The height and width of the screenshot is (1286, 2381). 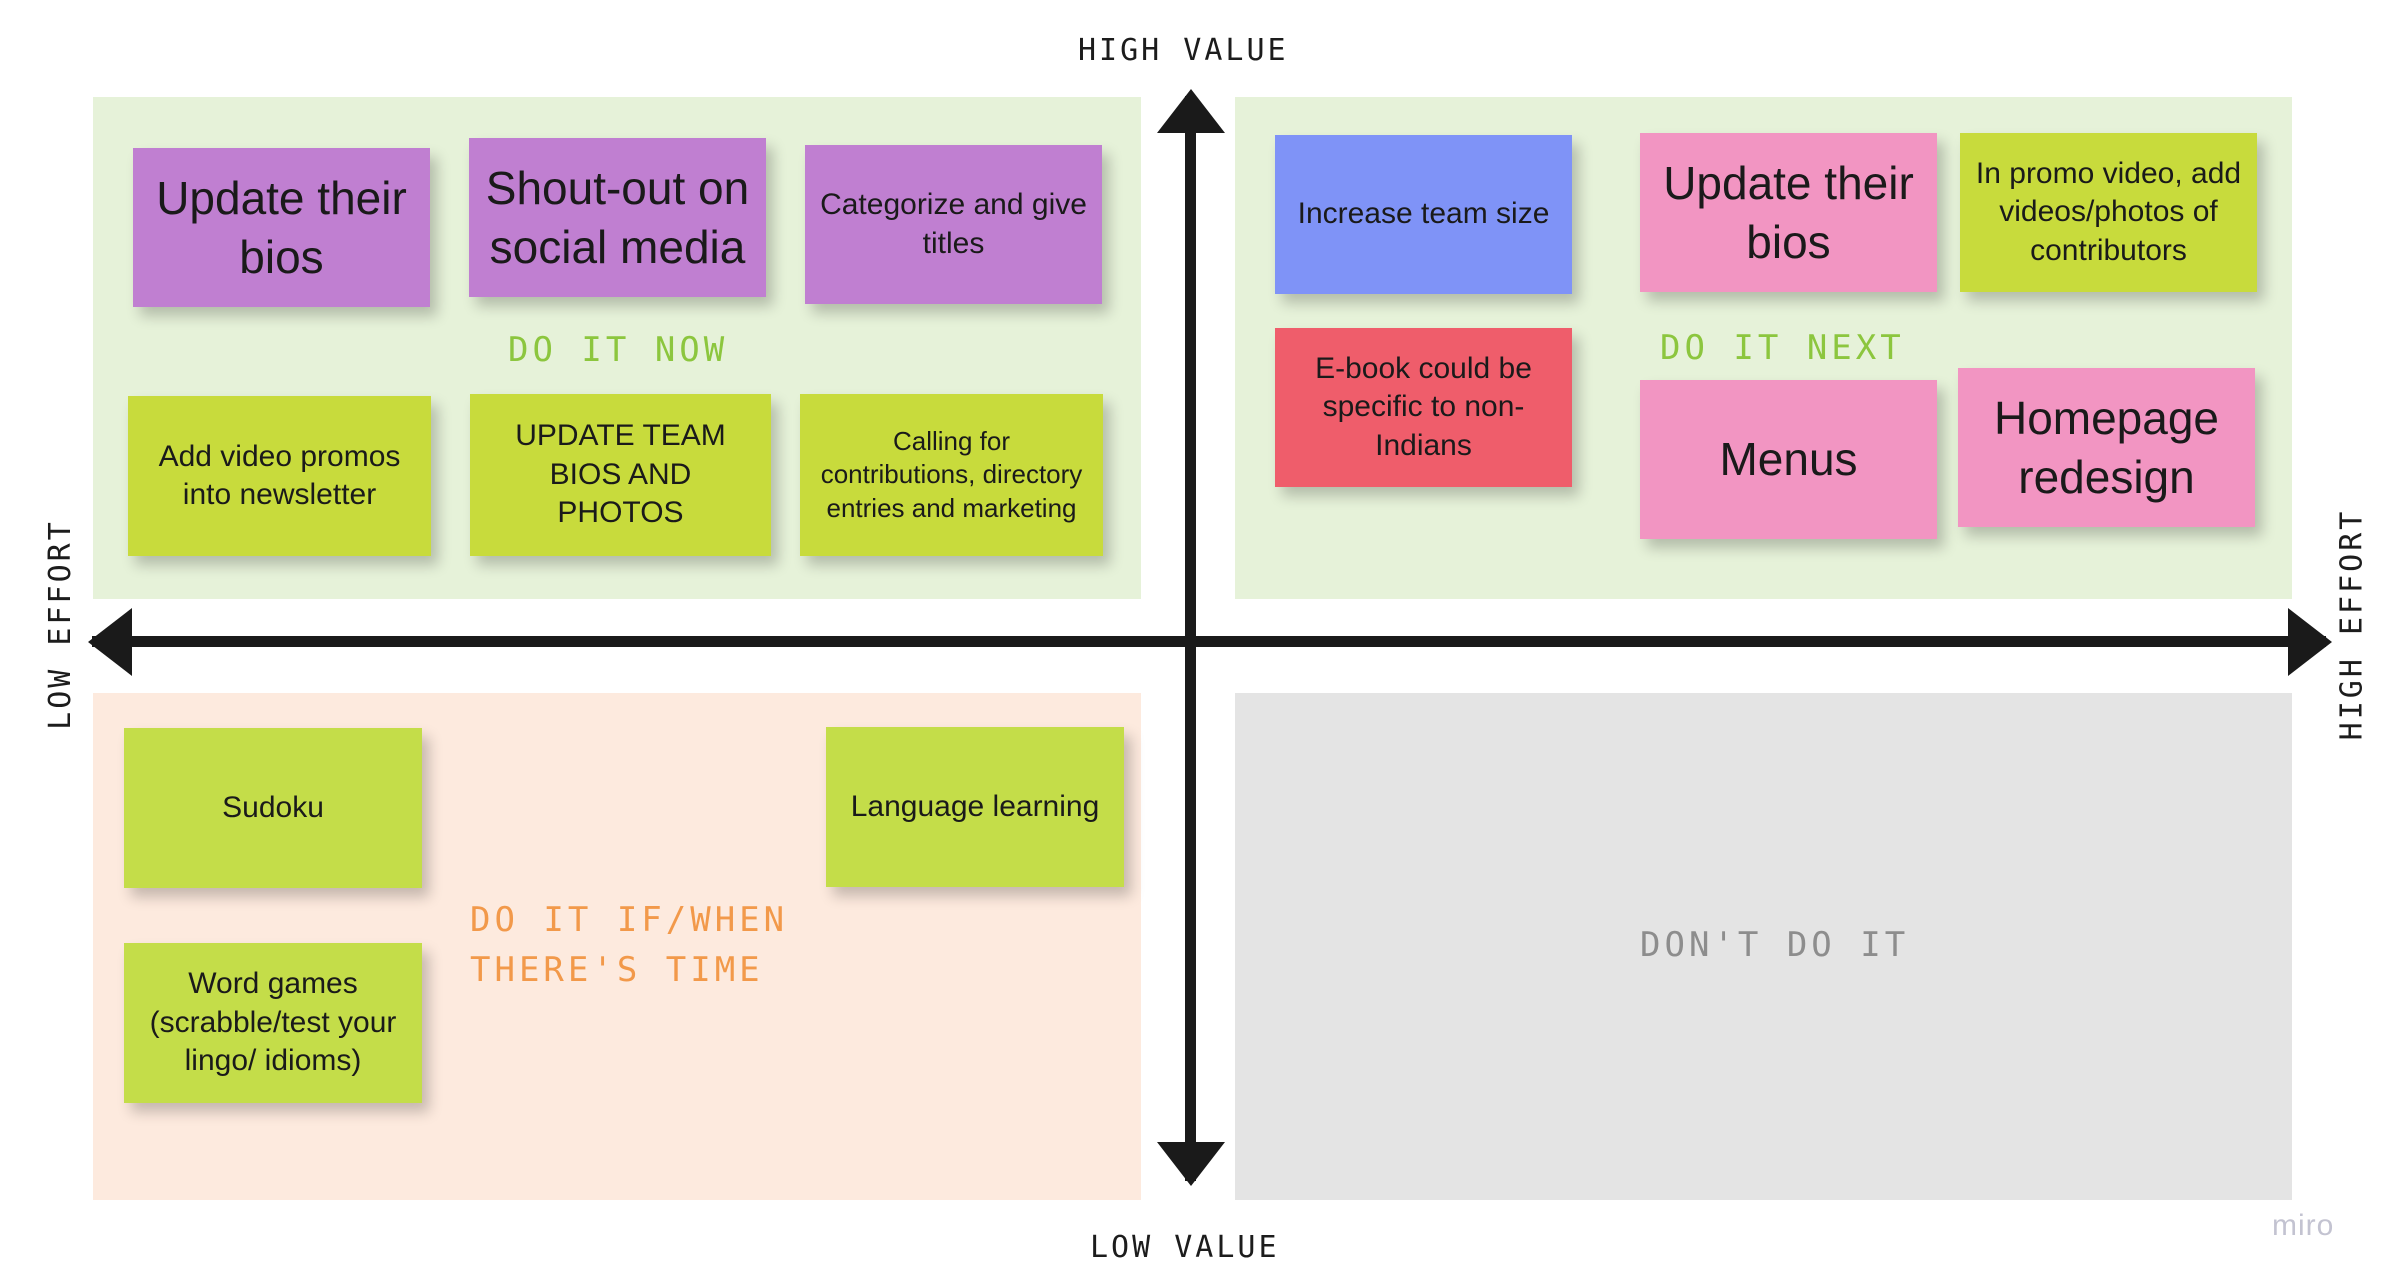 I want to click on quadrant-title-do-it-next: DO IT NEXT, so click(x=1782, y=348).